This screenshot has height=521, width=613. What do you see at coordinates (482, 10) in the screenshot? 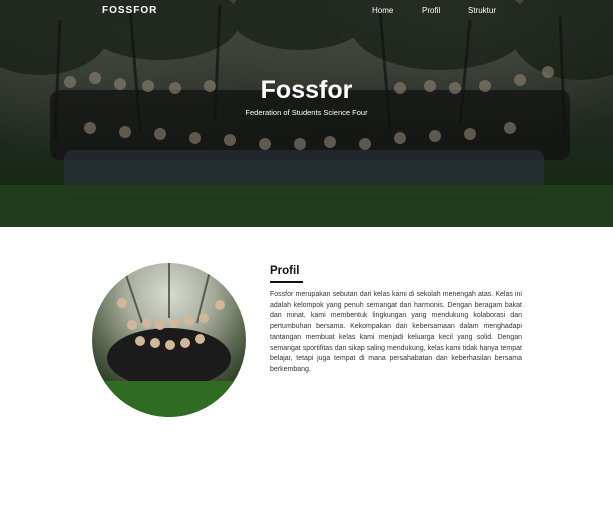
I see `nav-link-struktur: Struktur` at bounding box center [482, 10].